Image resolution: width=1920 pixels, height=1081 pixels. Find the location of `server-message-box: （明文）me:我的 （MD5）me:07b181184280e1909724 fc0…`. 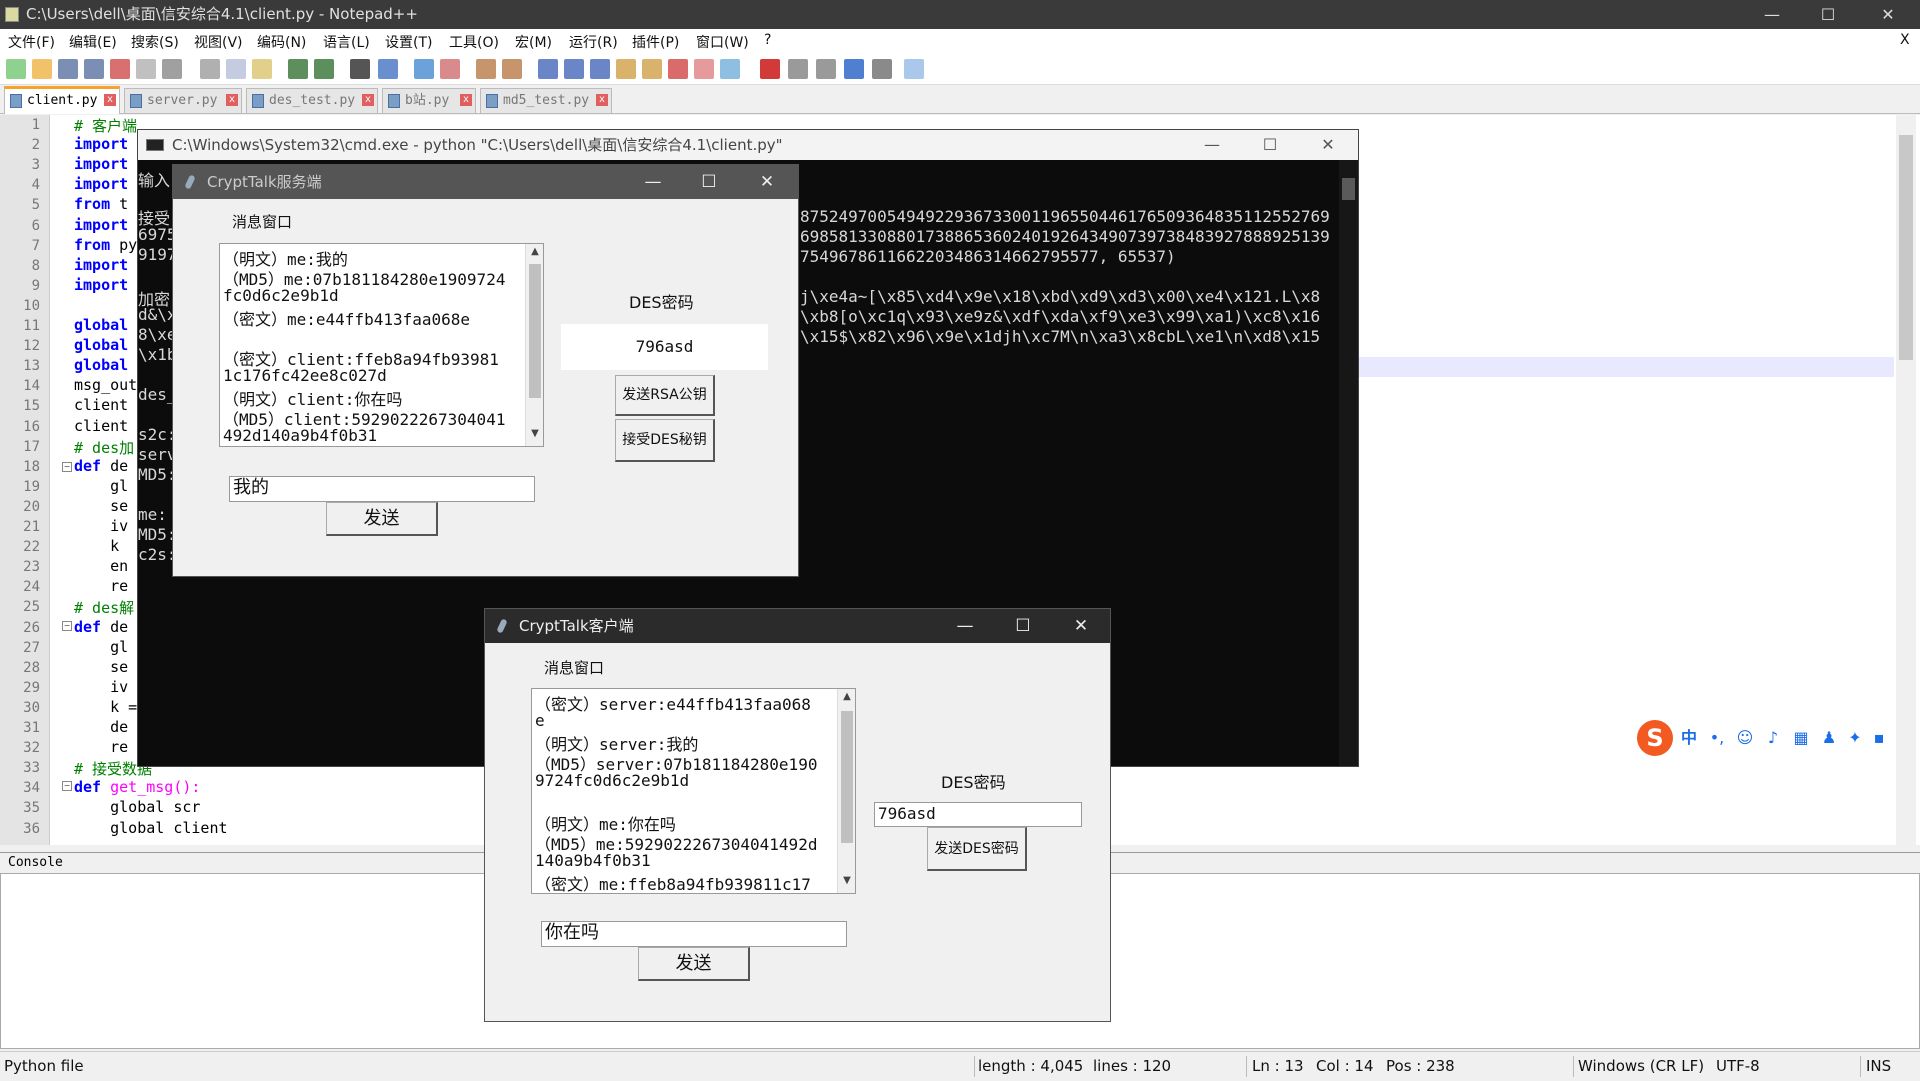

server-message-box: （明文）me:我的 （MD5）me:07b181184280e1909724 fc0… is located at coordinates (381, 345).